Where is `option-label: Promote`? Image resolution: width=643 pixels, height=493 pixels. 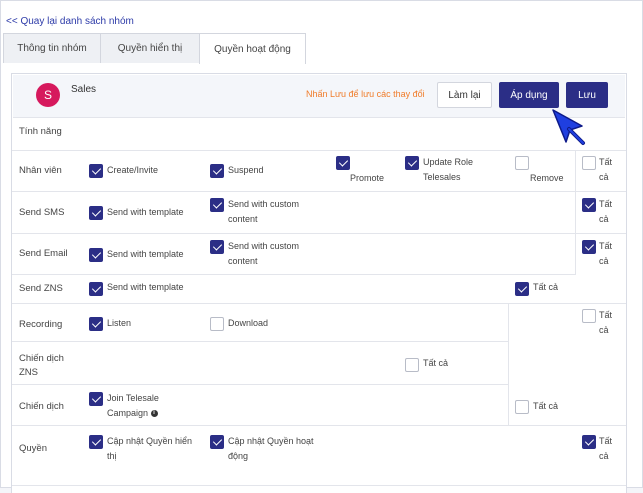 option-label: Promote is located at coordinates (367, 178).